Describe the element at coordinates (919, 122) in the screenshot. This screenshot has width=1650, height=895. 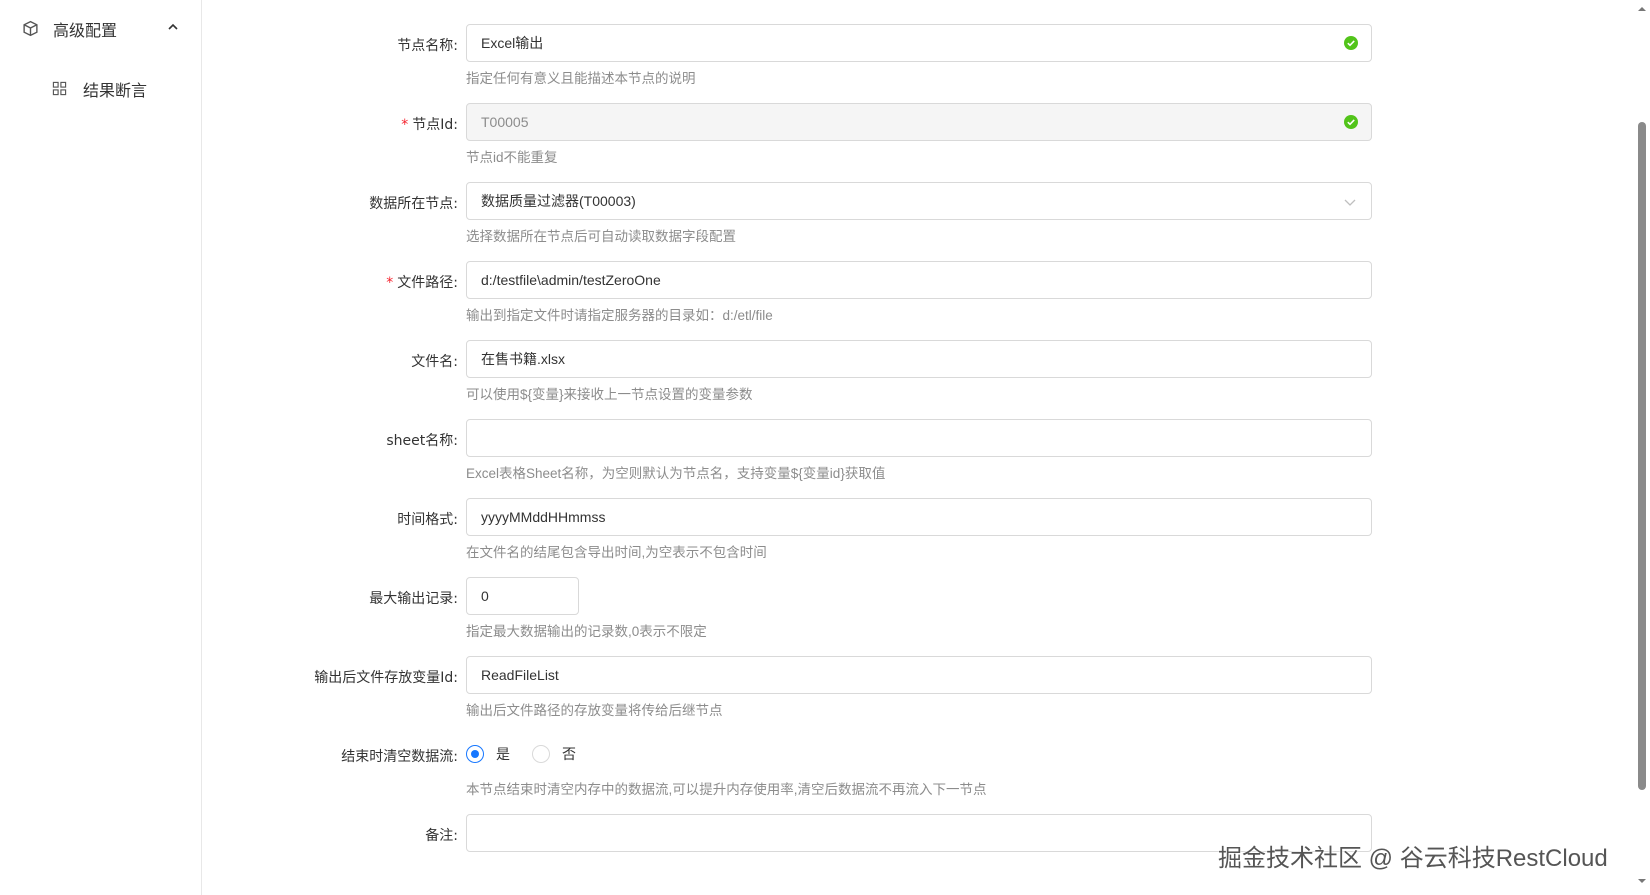
I see `node-id-input: T00005` at that location.